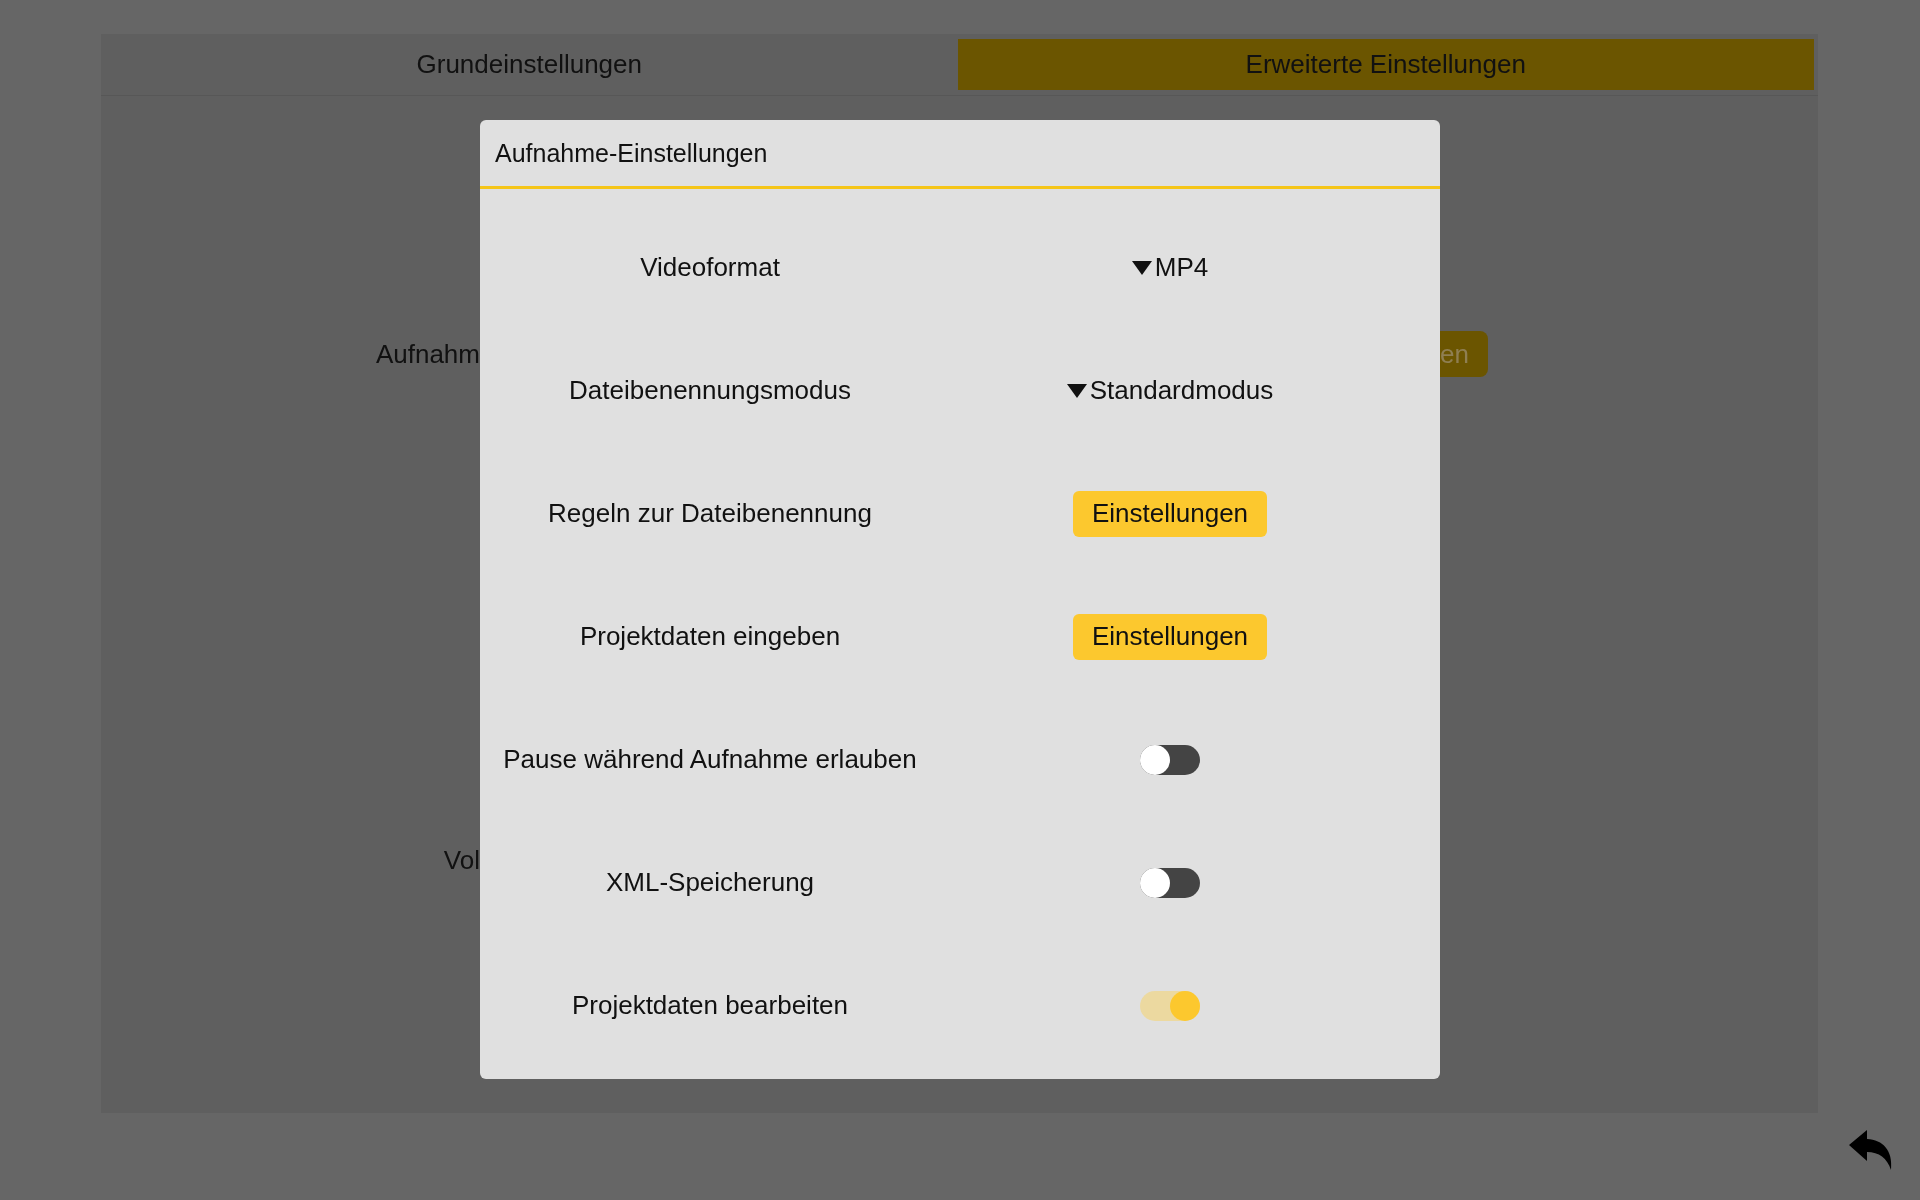 Image resolution: width=1920 pixels, height=1200 pixels. What do you see at coordinates (710, 1005) in the screenshot?
I see `setting-label: Projektdaten bearbeiten` at bounding box center [710, 1005].